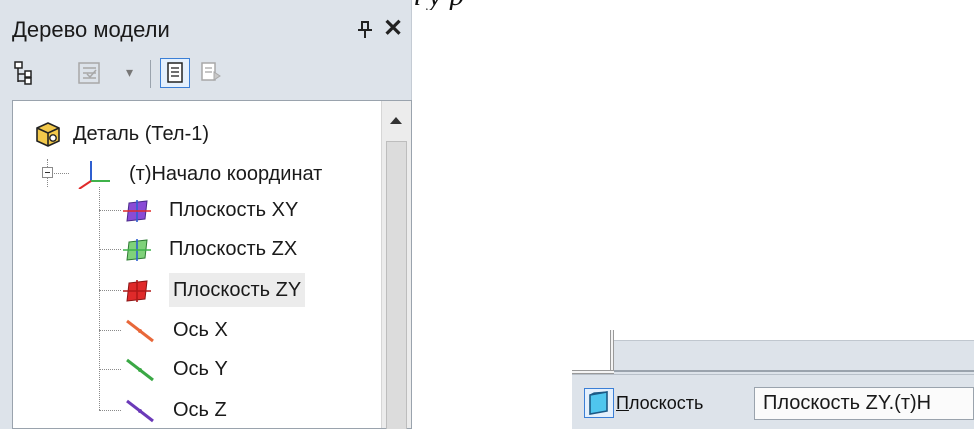 The height and width of the screenshot is (429, 974). I want to click on plane-zx-icon, so click(137, 250).